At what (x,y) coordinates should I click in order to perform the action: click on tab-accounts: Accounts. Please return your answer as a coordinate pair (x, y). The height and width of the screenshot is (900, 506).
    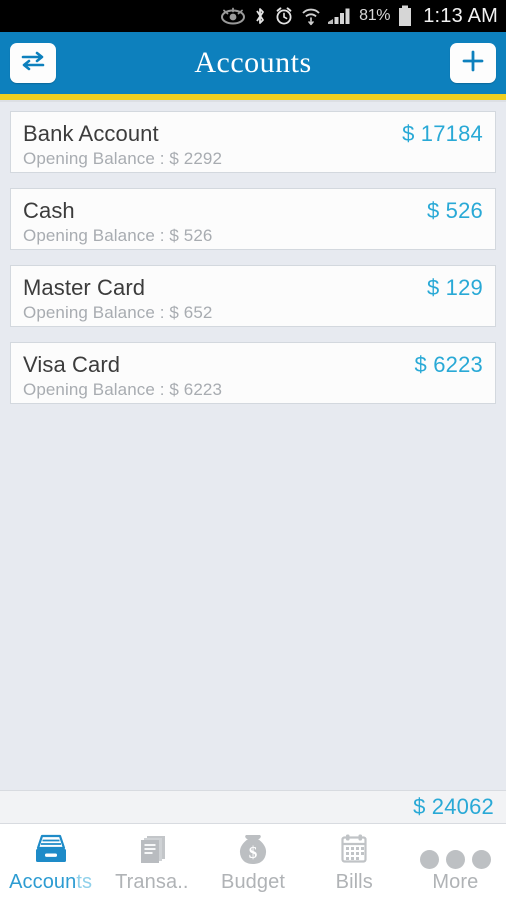
    Looking at the image, I should click on (50, 862).